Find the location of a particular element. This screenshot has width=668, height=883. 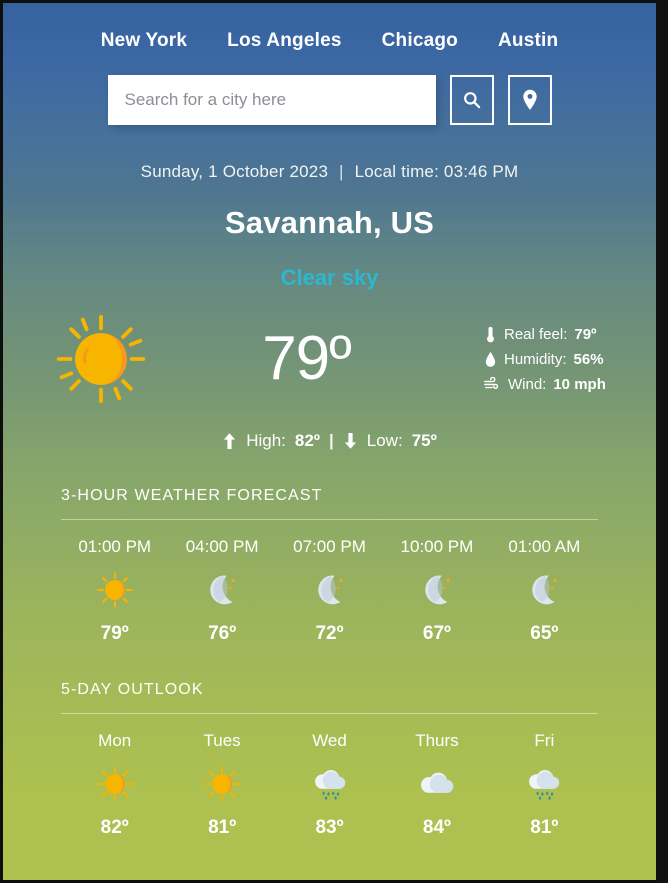

detail-label: Humidity: is located at coordinates (535, 359).